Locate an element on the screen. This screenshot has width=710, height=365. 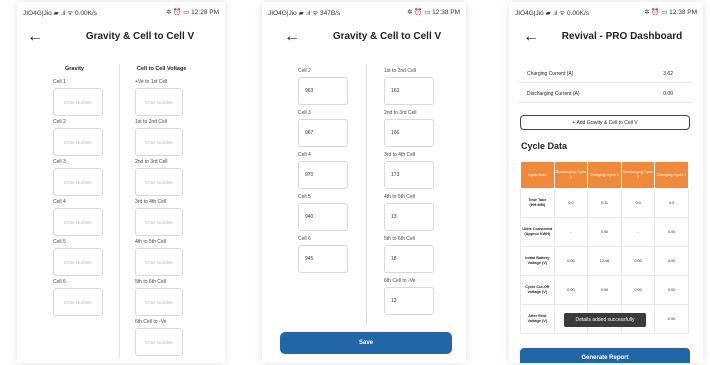
voltage-column-header: Cell to Cell Voltage is located at coordinates (162, 69).